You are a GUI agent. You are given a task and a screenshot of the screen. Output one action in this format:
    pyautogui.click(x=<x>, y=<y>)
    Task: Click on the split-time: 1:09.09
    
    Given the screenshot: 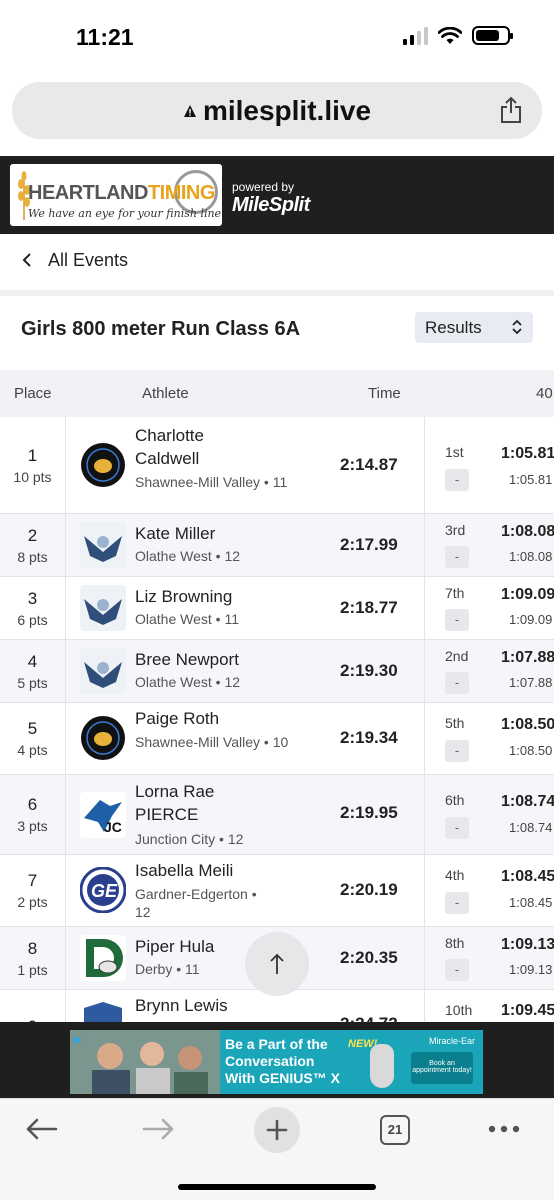 What is the action you would take?
    pyautogui.click(x=527, y=594)
    